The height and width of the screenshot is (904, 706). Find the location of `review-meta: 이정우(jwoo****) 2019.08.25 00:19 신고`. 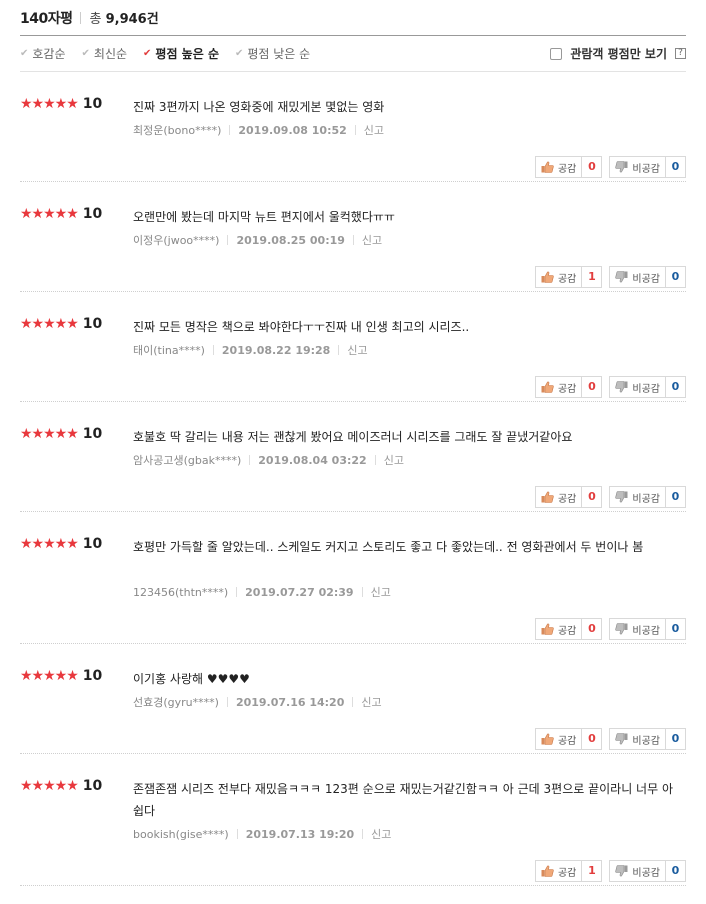

review-meta: 이정우(jwoo****) 2019.08.25 00:19 신고 is located at coordinates (257, 240).